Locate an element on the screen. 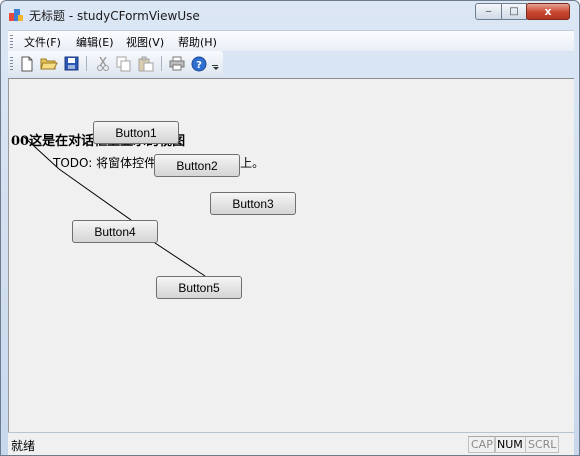  menu-grip is located at coordinates (11, 41).